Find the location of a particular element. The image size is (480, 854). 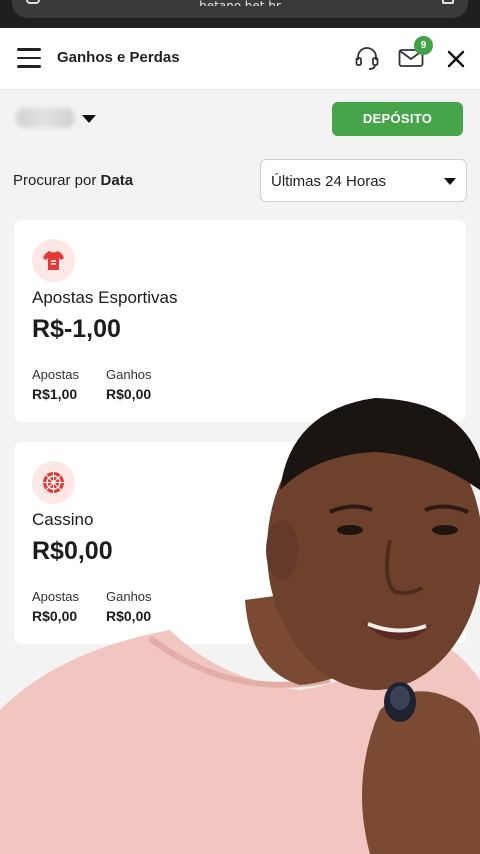

browser-toolbar: betano.bet.br is located at coordinates (240, 14).